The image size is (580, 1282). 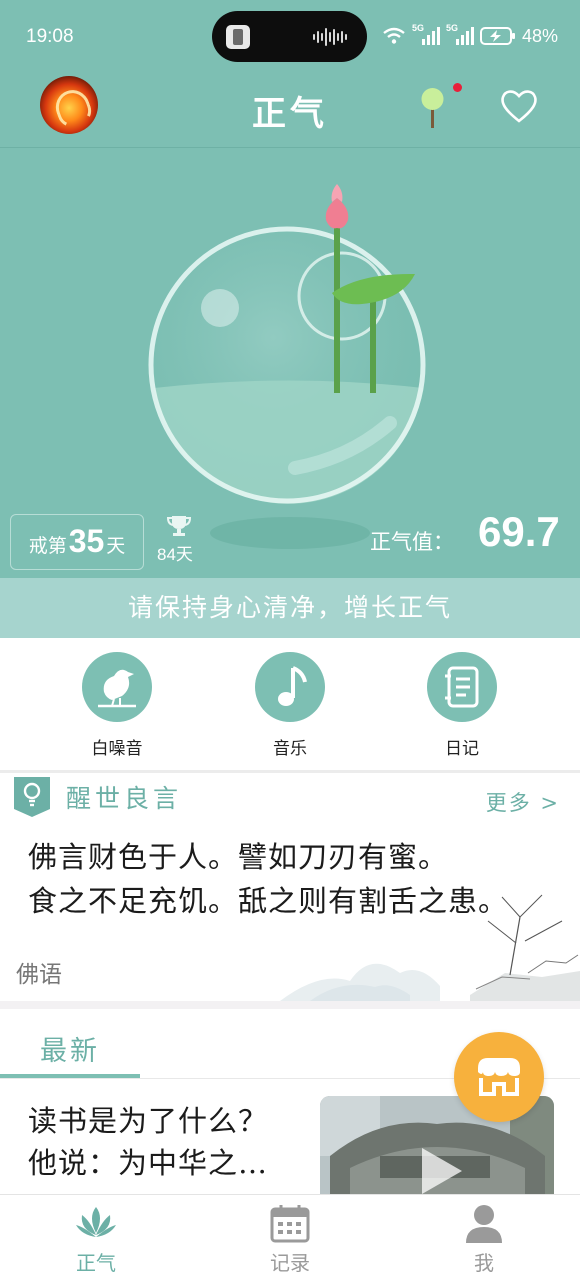 I want to click on abstinence-days-box: 戒第 35 天, so click(x=77, y=542).